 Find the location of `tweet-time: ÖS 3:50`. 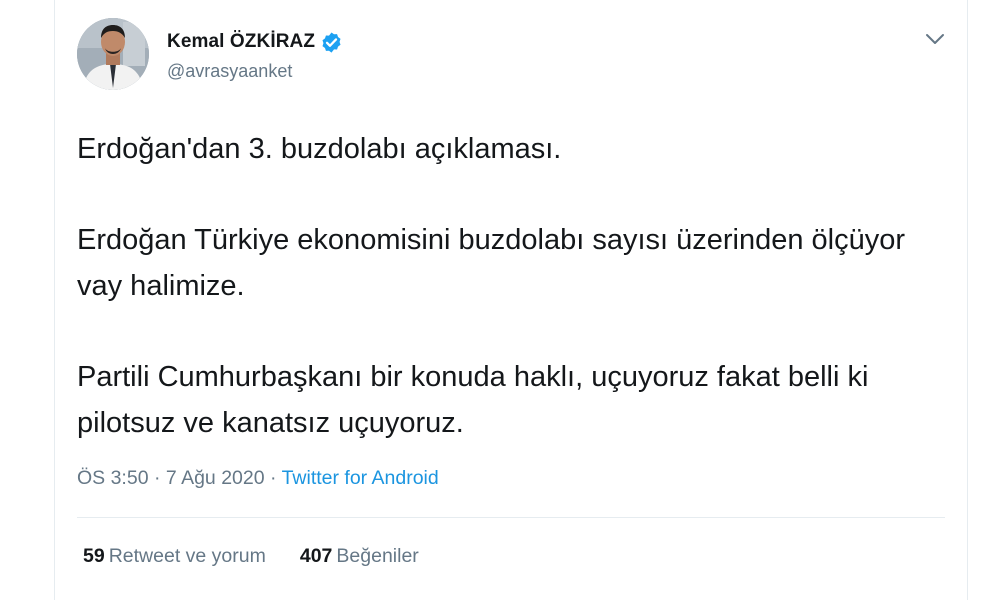

tweet-time: ÖS 3:50 is located at coordinates (113, 478).